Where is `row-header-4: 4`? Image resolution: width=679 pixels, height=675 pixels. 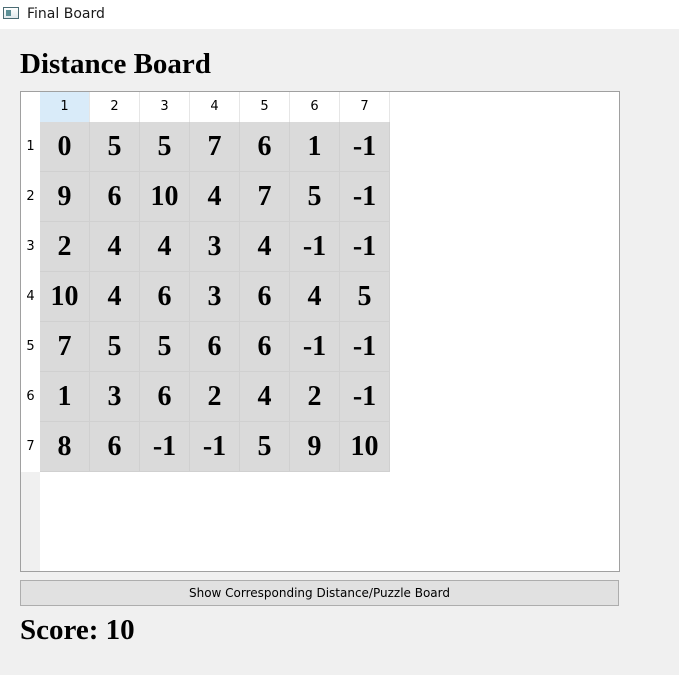 row-header-4: 4 is located at coordinates (30, 297).